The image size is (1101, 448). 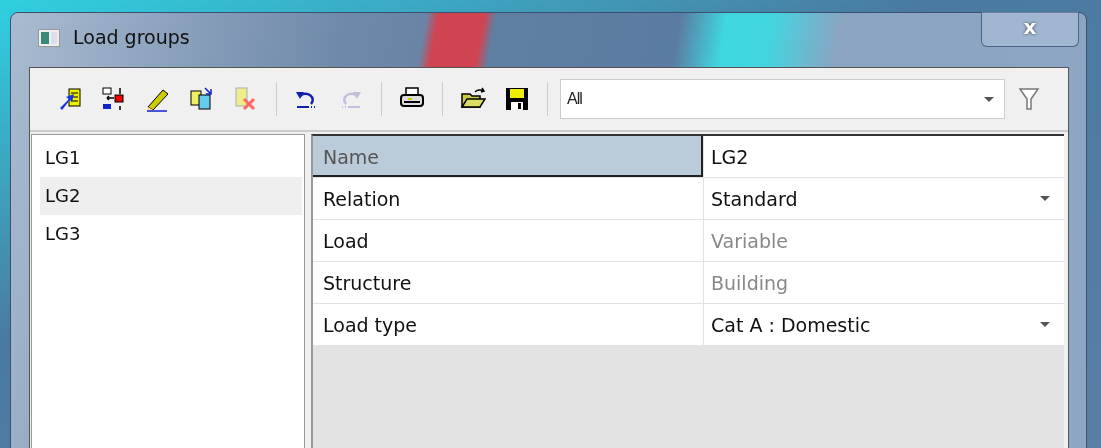 I want to click on property-value: Building, so click(x=883, y=282).